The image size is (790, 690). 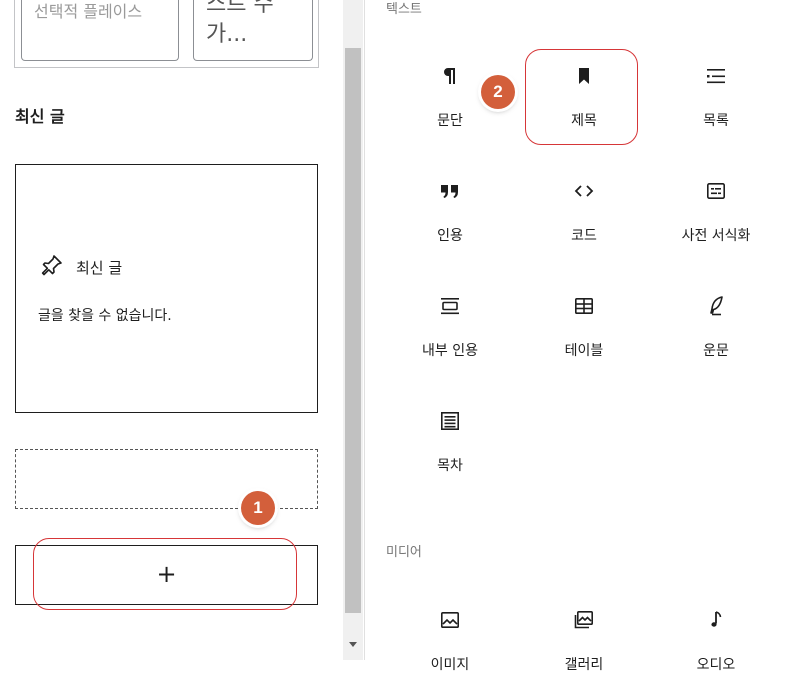 I want to click on scroll-down-arrow-icon, so click(x=353, y=641).